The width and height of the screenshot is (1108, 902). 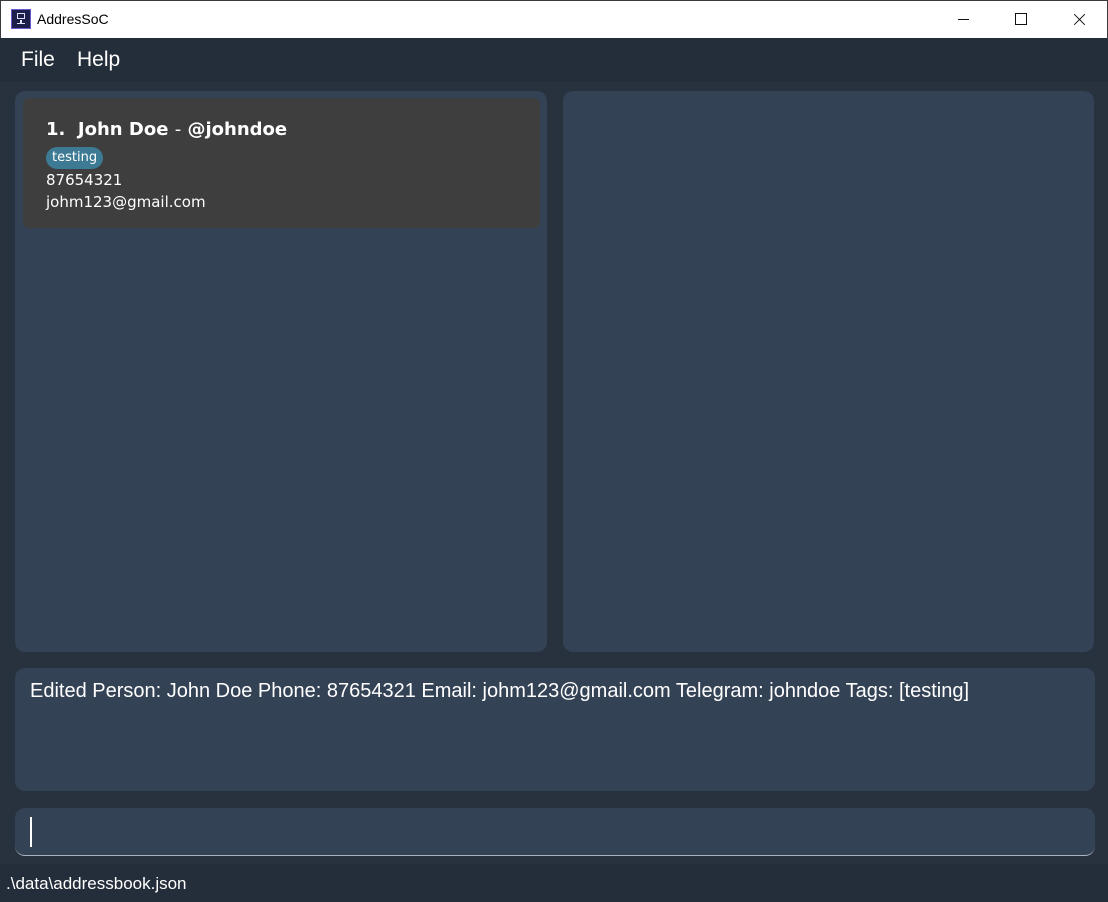 I want to click on status-bar: .\data\addressbook.json, so click(x=554, y=883).